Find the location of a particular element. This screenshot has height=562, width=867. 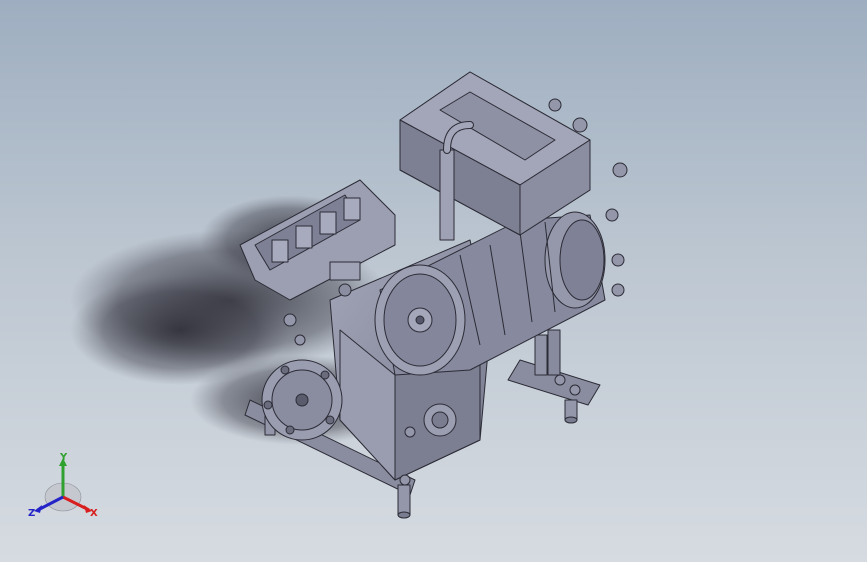

triad-x-label: X is located at coordinates (94, 513).